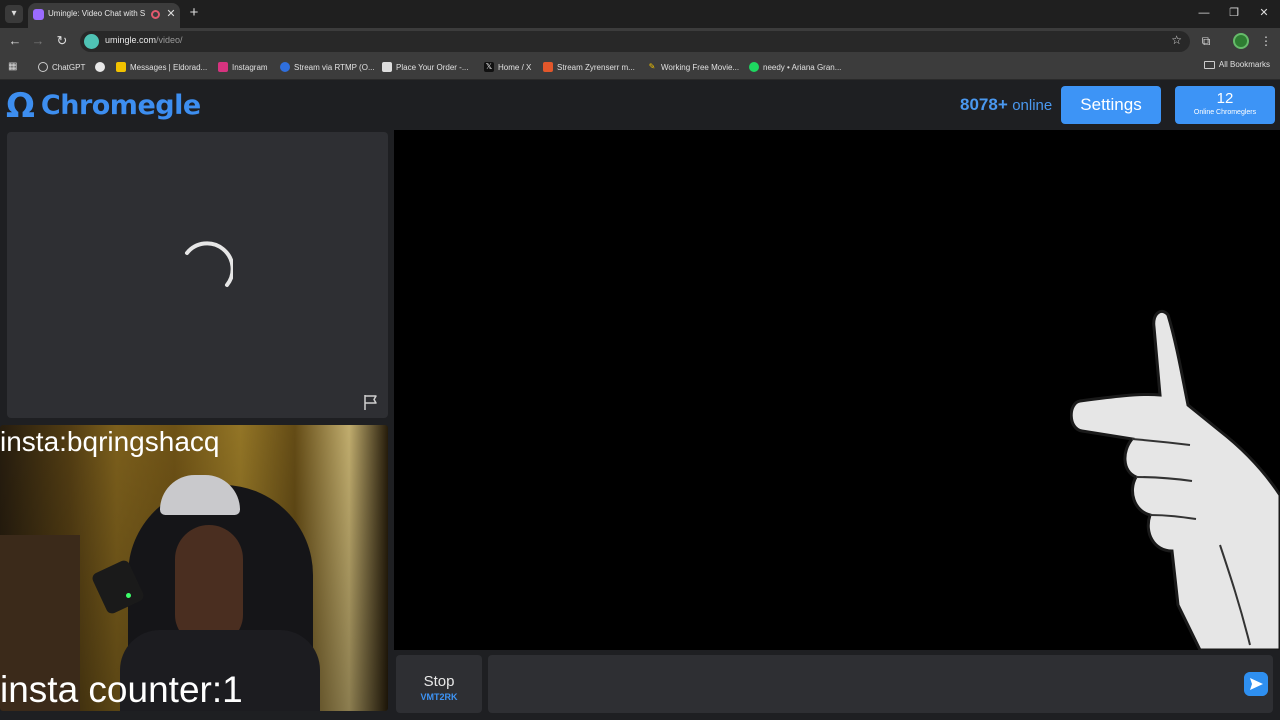 This screenshot has width=1280, height=720. Describe the element at coordinates (97, 13) in the screenshot. I see `tab-title: Umingle: Video Chat with S` at that location.